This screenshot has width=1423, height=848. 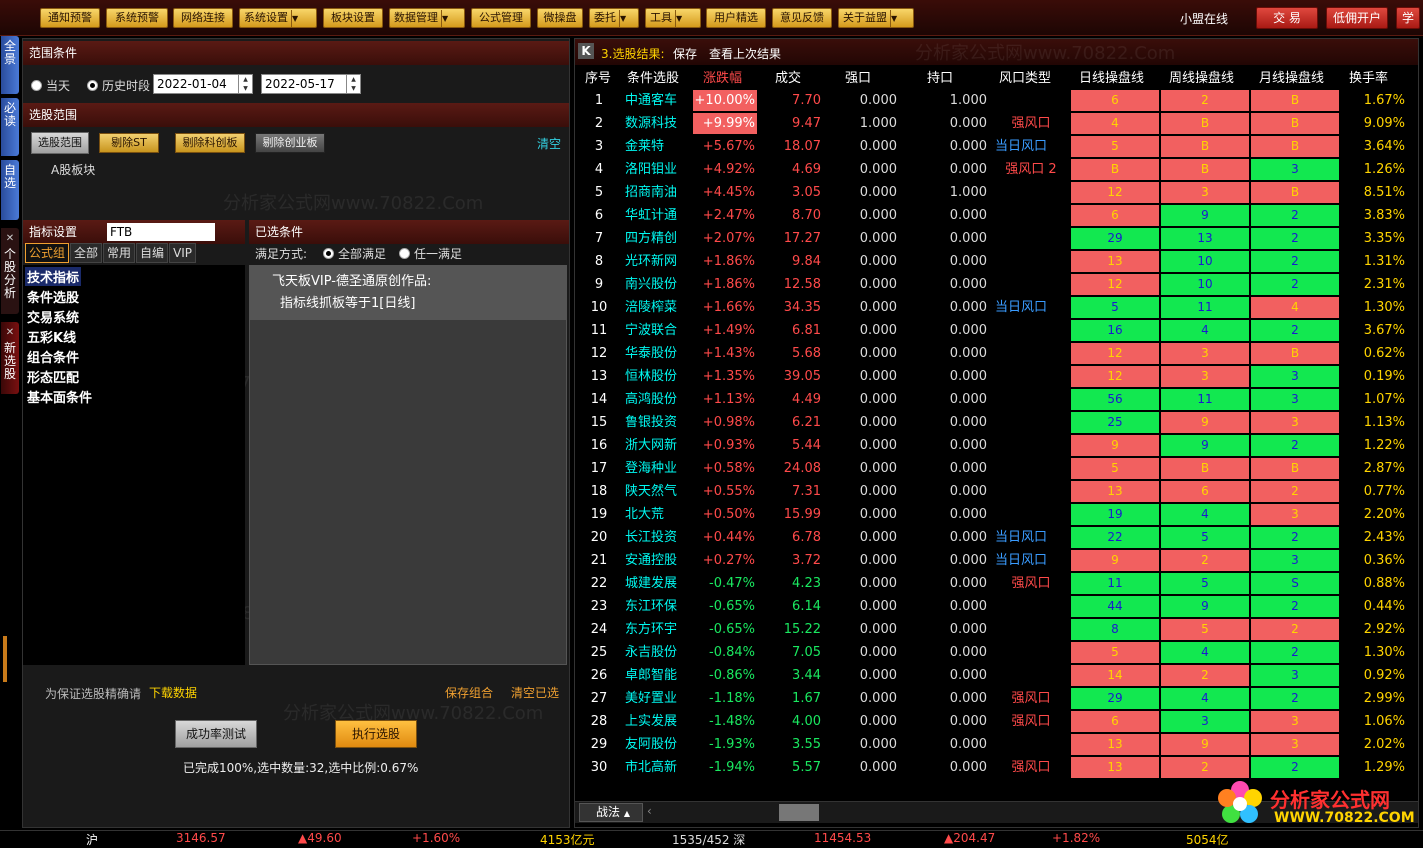 I want to click on tree-item-trading-system: 交易系统, so click(x=53, y=316).